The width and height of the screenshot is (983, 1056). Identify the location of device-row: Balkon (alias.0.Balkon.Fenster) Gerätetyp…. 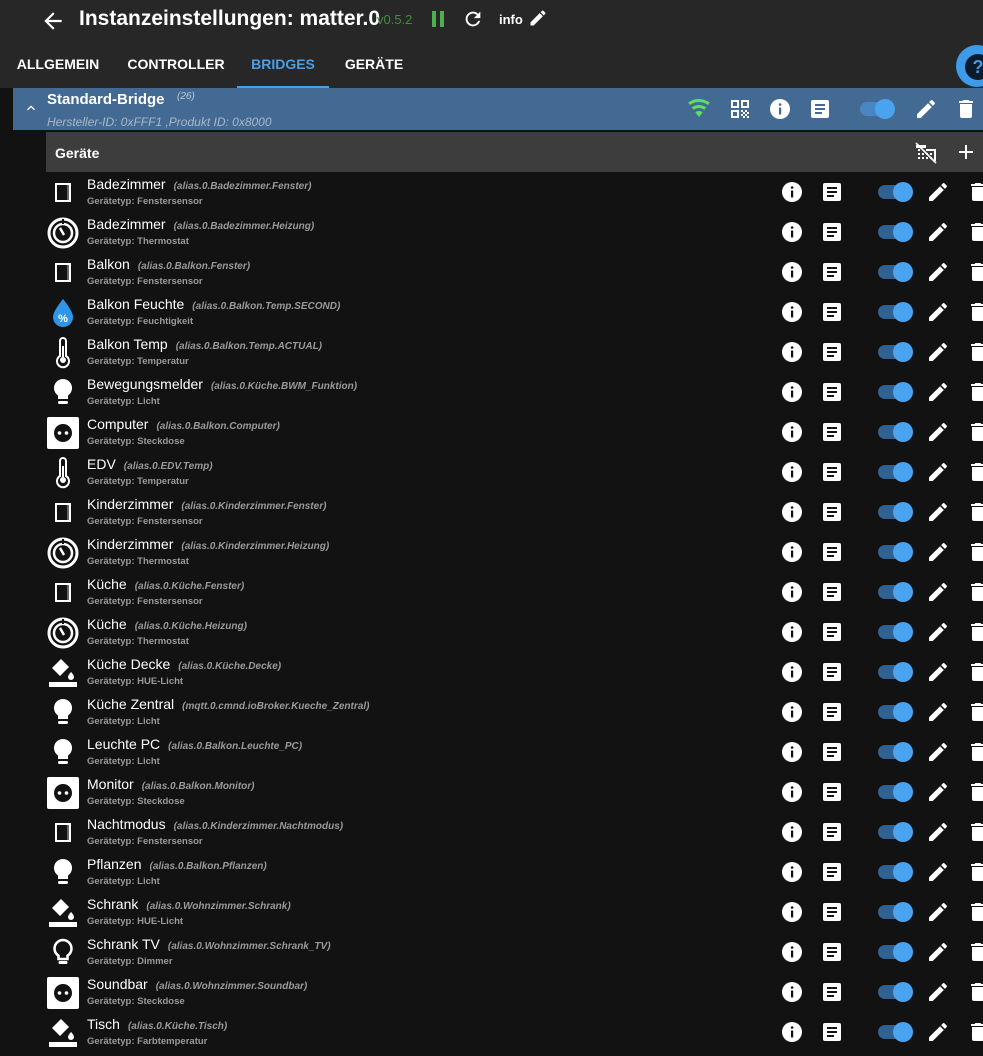
(514, 272).